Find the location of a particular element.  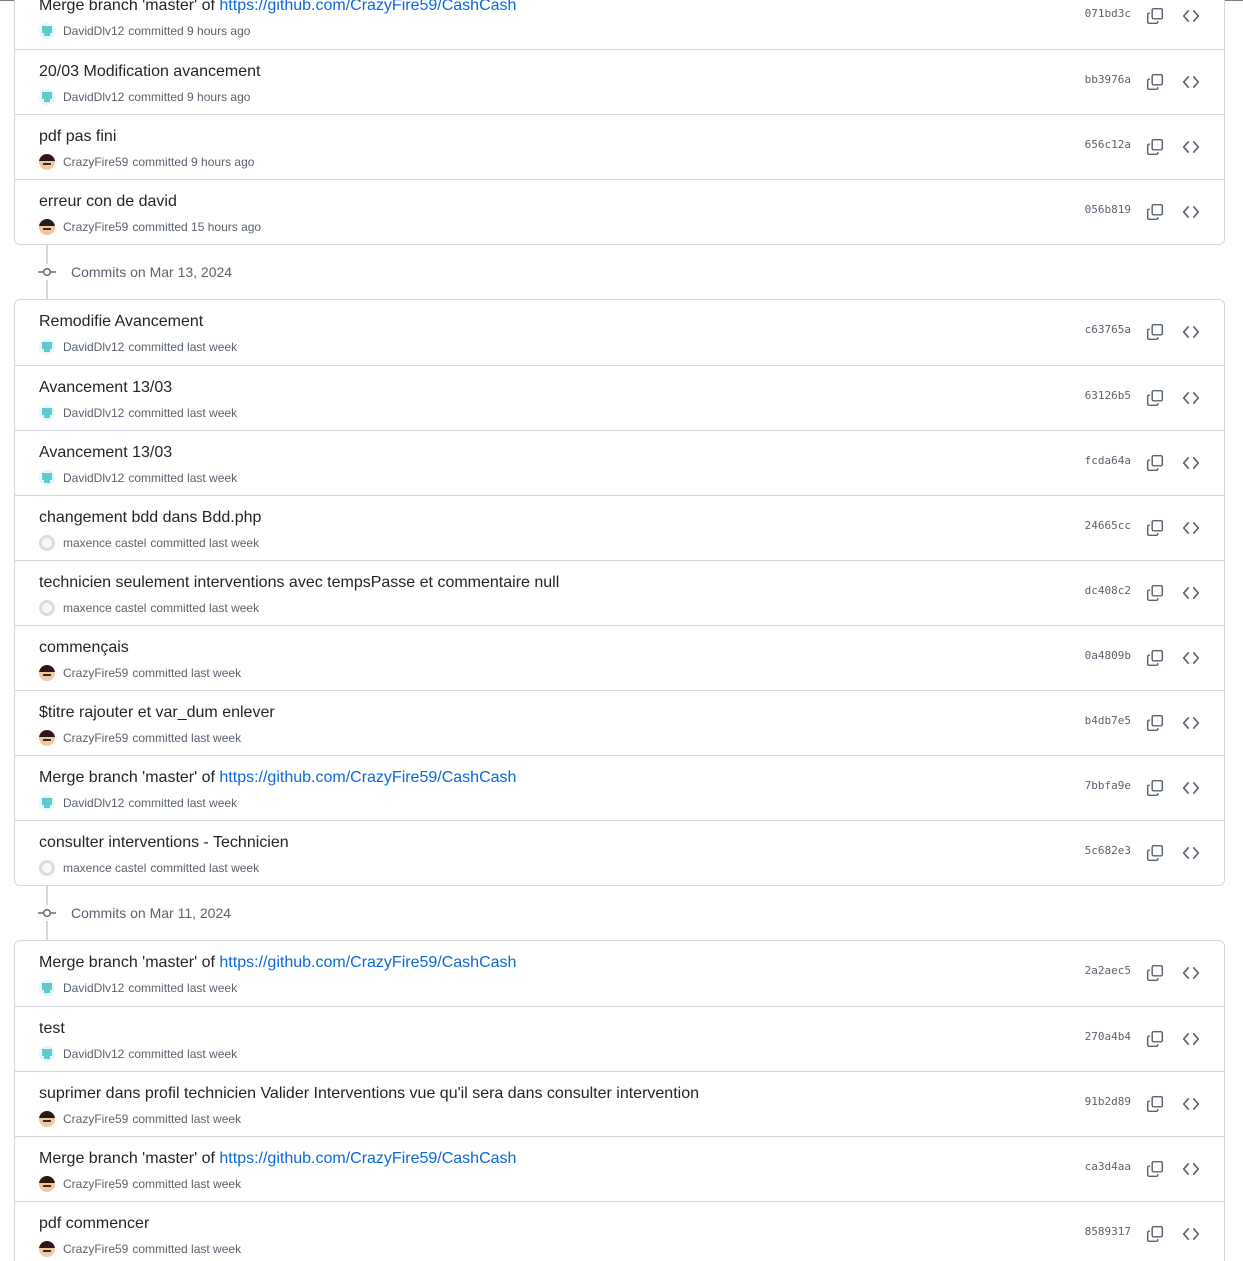

commit-message: commençais is located at coordinates (84, 647).